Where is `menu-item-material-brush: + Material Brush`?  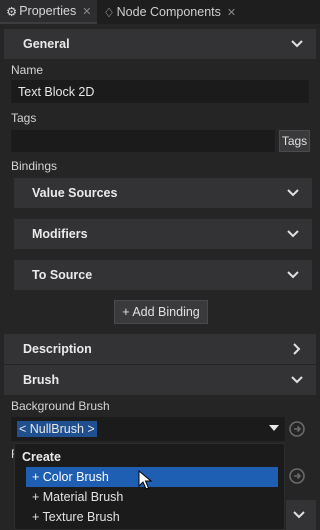
menu-item-material-brush: + Material Brush is located at coordinates (152, 497).